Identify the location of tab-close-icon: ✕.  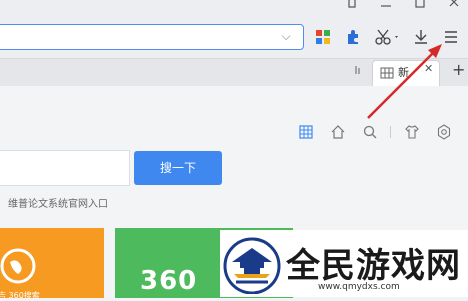
(428, 68).